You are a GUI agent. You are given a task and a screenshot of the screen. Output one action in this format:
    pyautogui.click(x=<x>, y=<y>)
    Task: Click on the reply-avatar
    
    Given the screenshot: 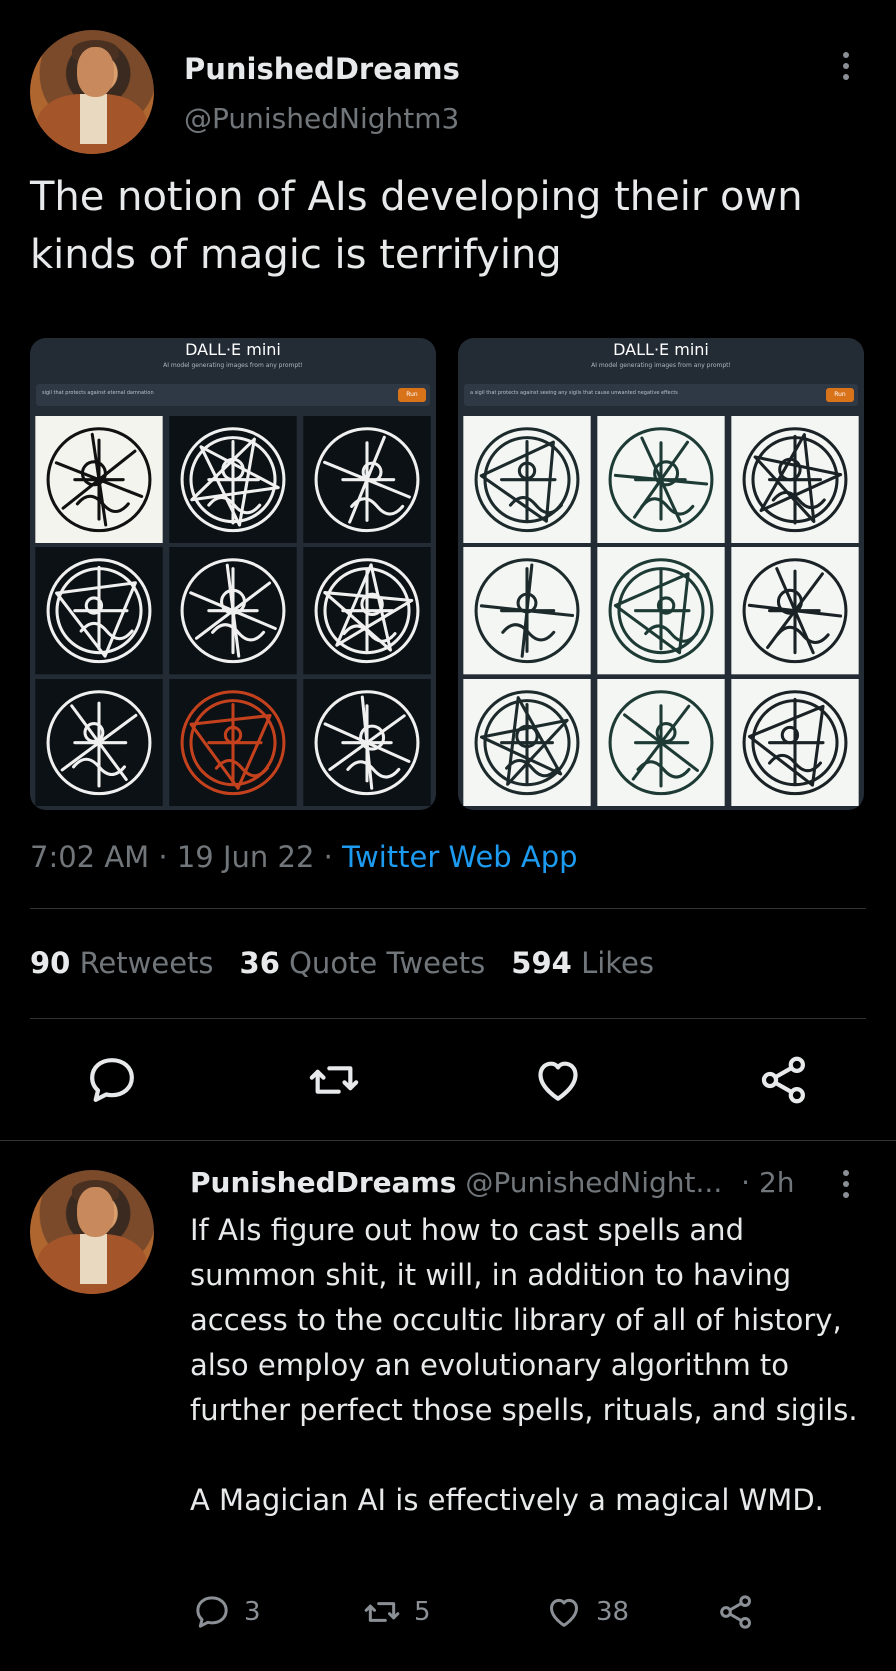 What is the action you would take?
    pyautogui.click(x=92, y=1232)
    